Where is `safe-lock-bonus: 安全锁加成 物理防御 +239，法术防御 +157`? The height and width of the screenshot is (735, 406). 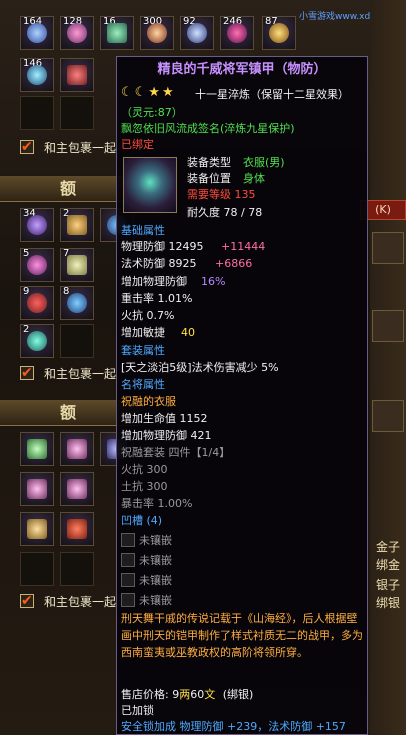 safe-lock-bonus: 安全锁加成 物理防御 +239，法术防御 +157 is located at coordinates (233, 726).